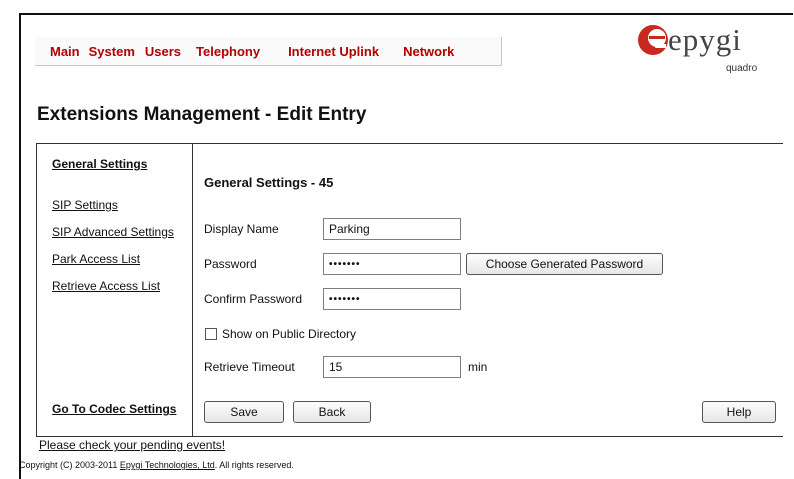  I want to click on nav-users: Users, so click(163, 51).